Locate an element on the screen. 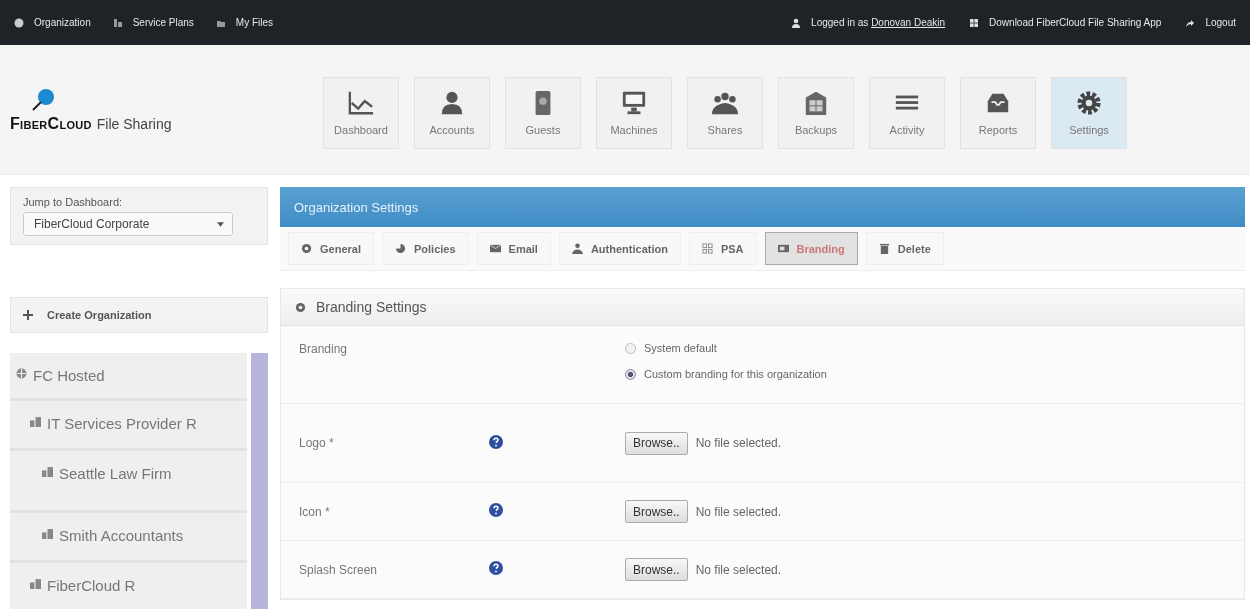 This screenshot has height=609, width=1250. jump-label: Jump to Dashboard: is located at coordinates (73, 202).